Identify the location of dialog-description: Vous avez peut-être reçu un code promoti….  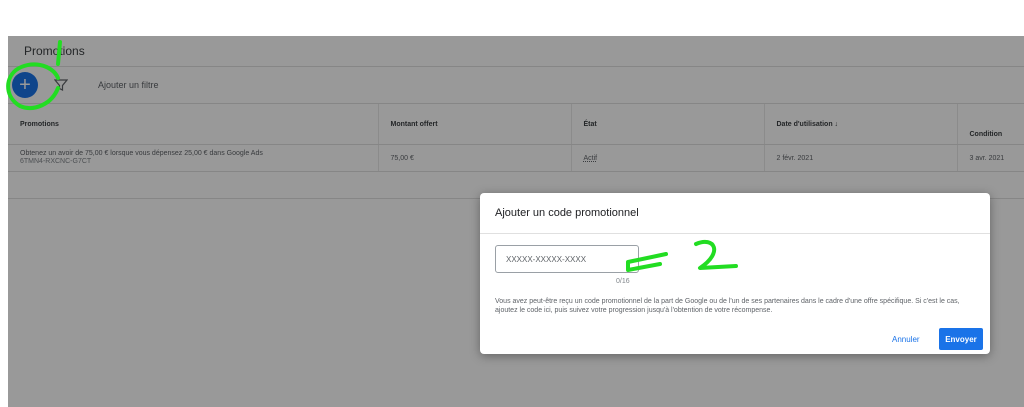
(727, 306).